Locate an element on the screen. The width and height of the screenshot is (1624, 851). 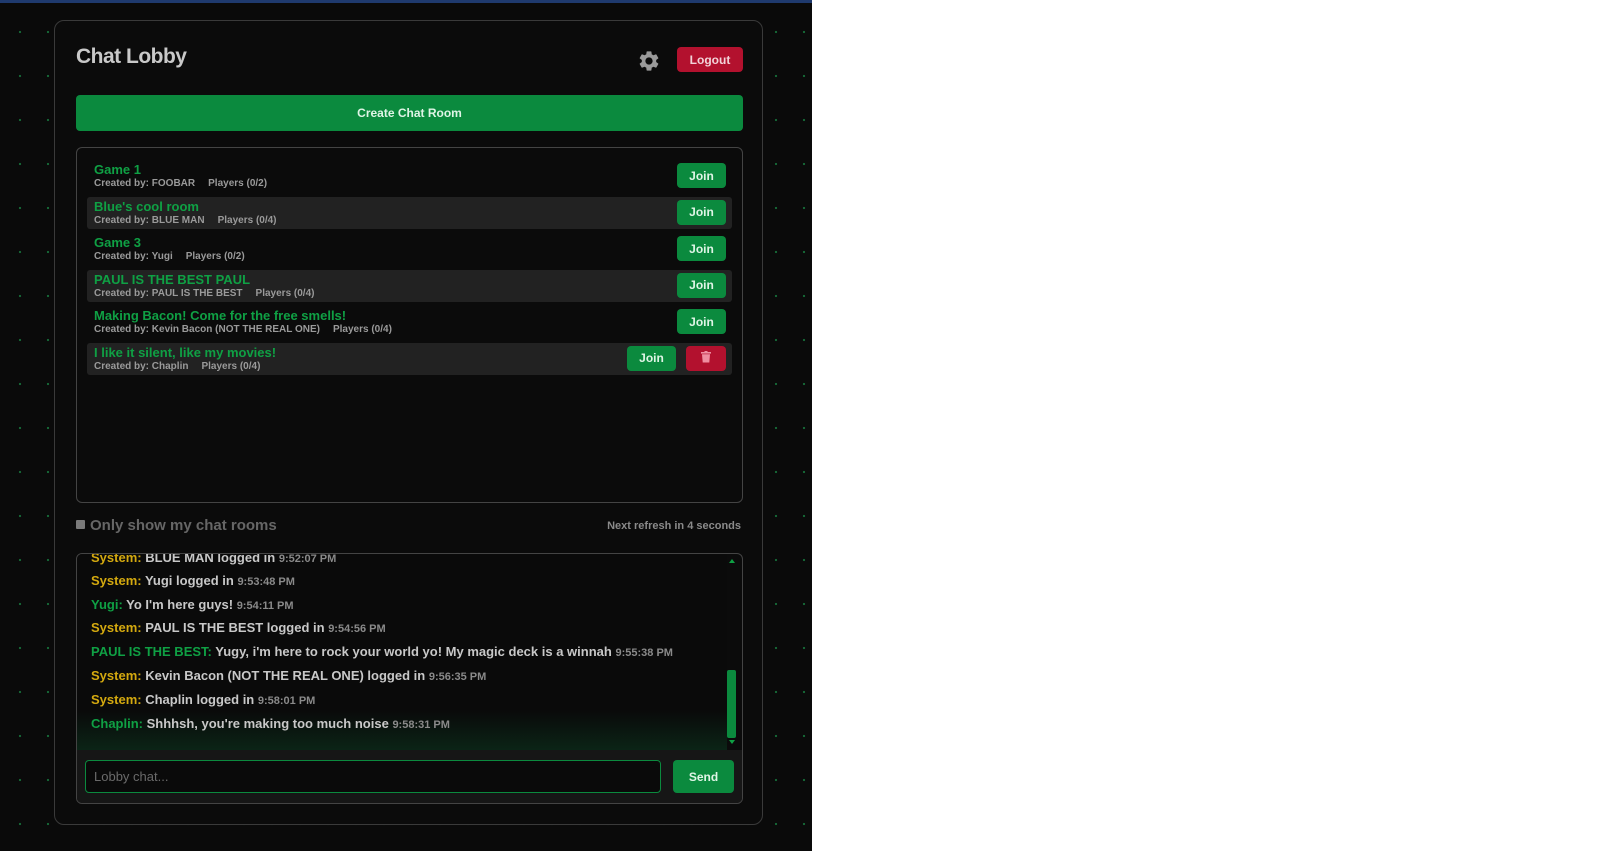
refresh-countdown: Next refresh in 4 seconds is located at coordinates (674, 526).